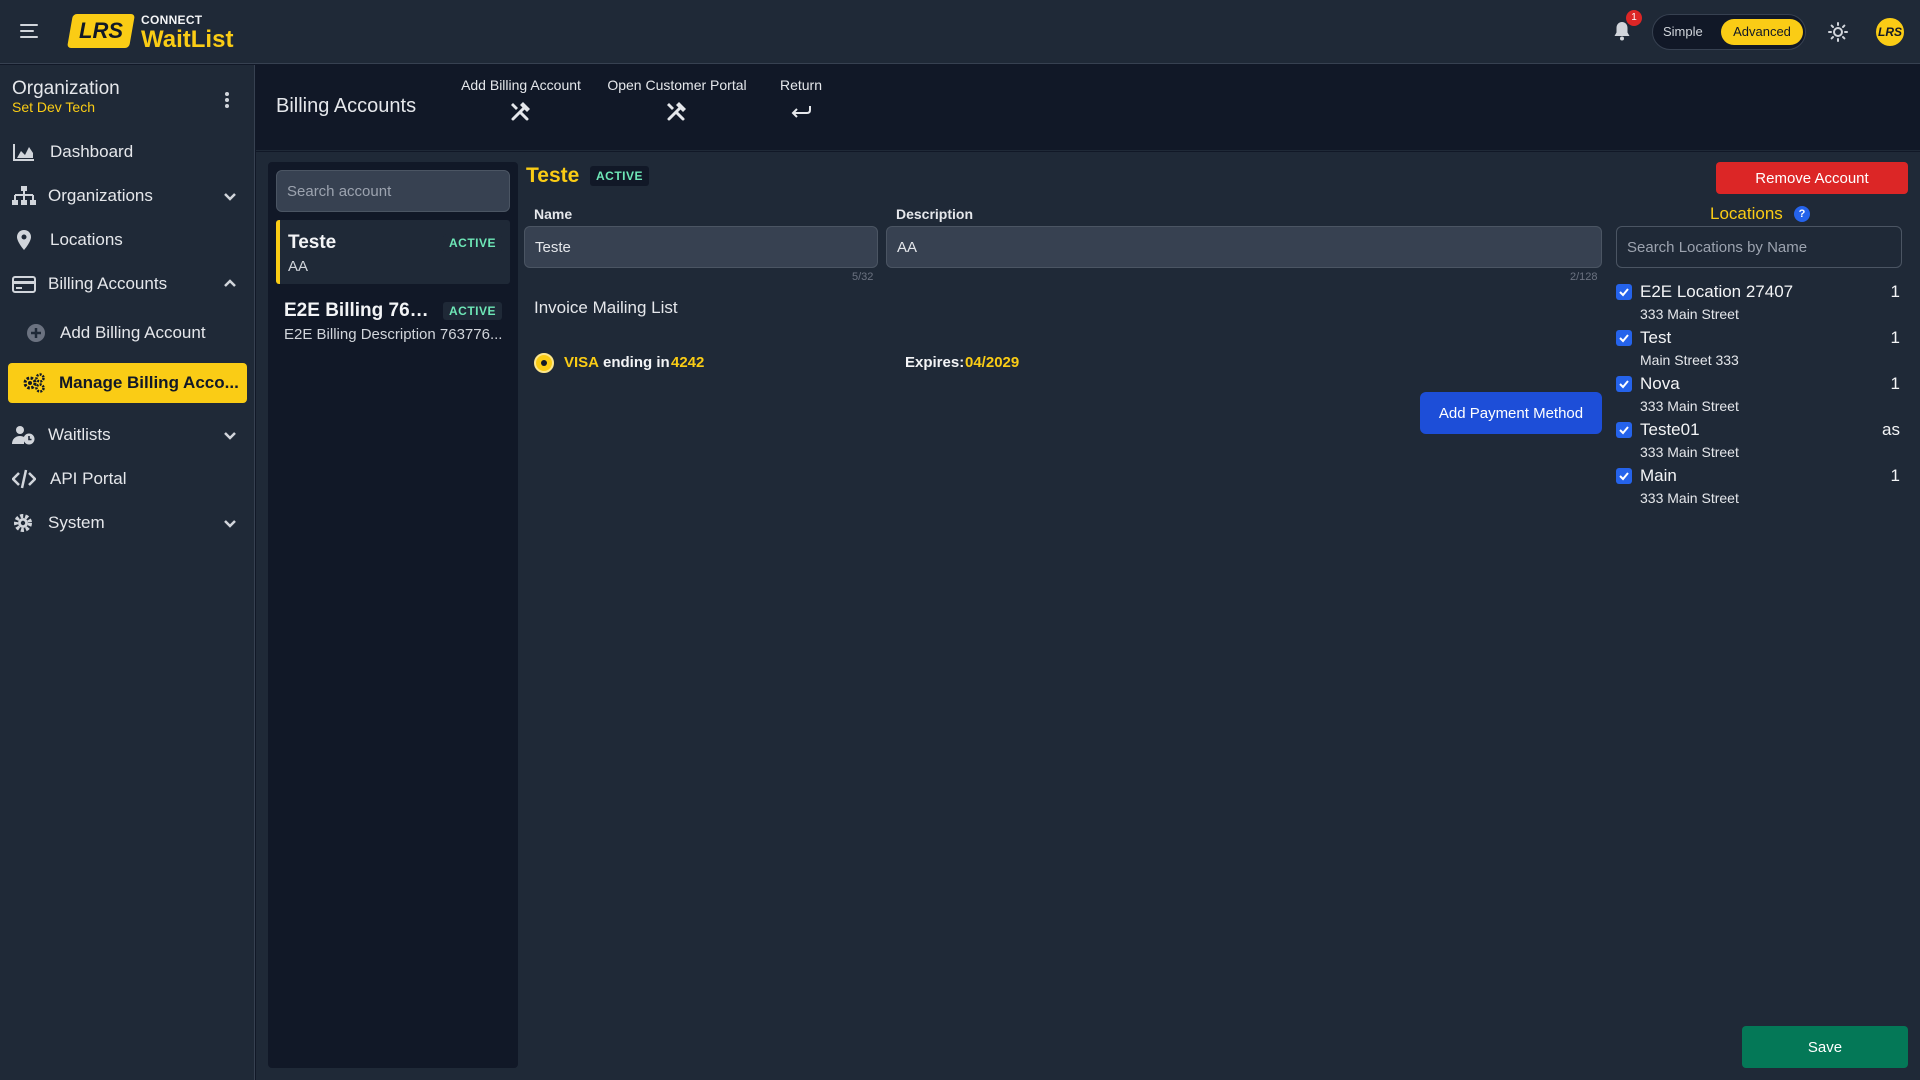  I want to click on card-last4: 4242, so click(688, 362).